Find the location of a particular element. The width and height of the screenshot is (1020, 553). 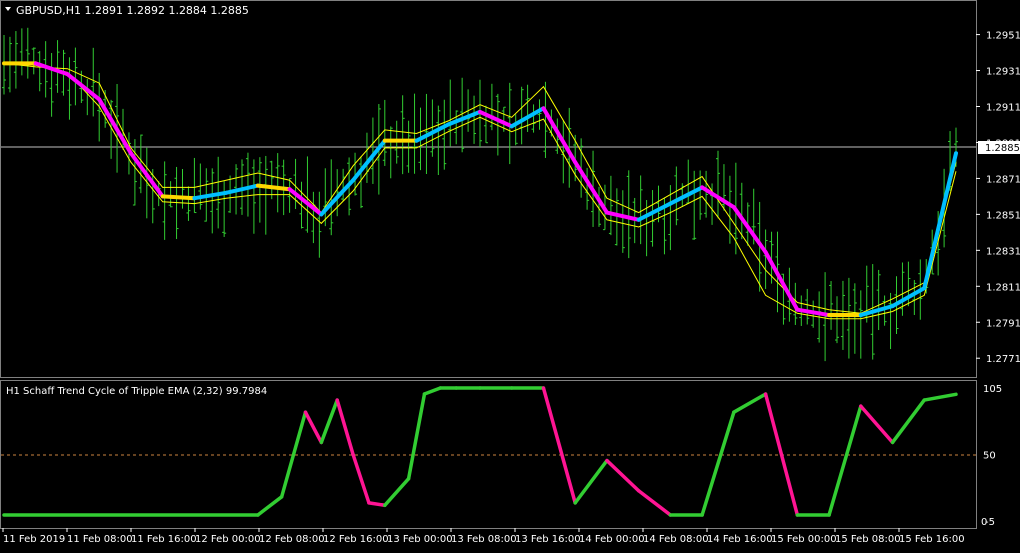

time-tick-label: 11 Feb 08:00 is located at coordinates (100, 539).